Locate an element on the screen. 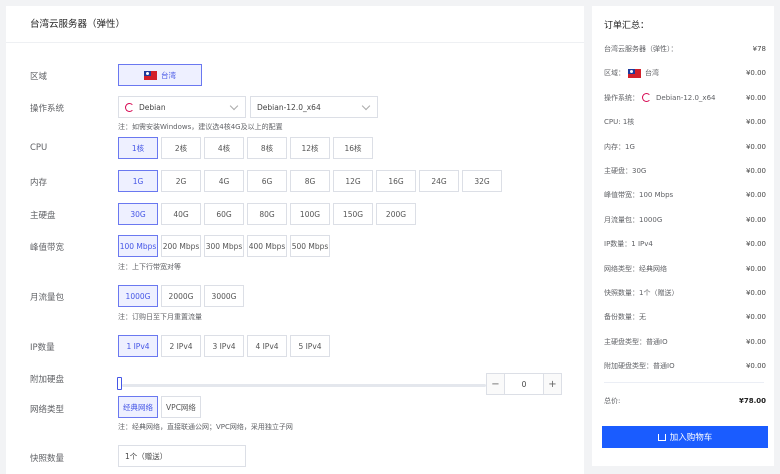 The height and width of the screenshot is (474, 780). bandwidth-option: 200 Mbps is located at coordinates (181, 246).